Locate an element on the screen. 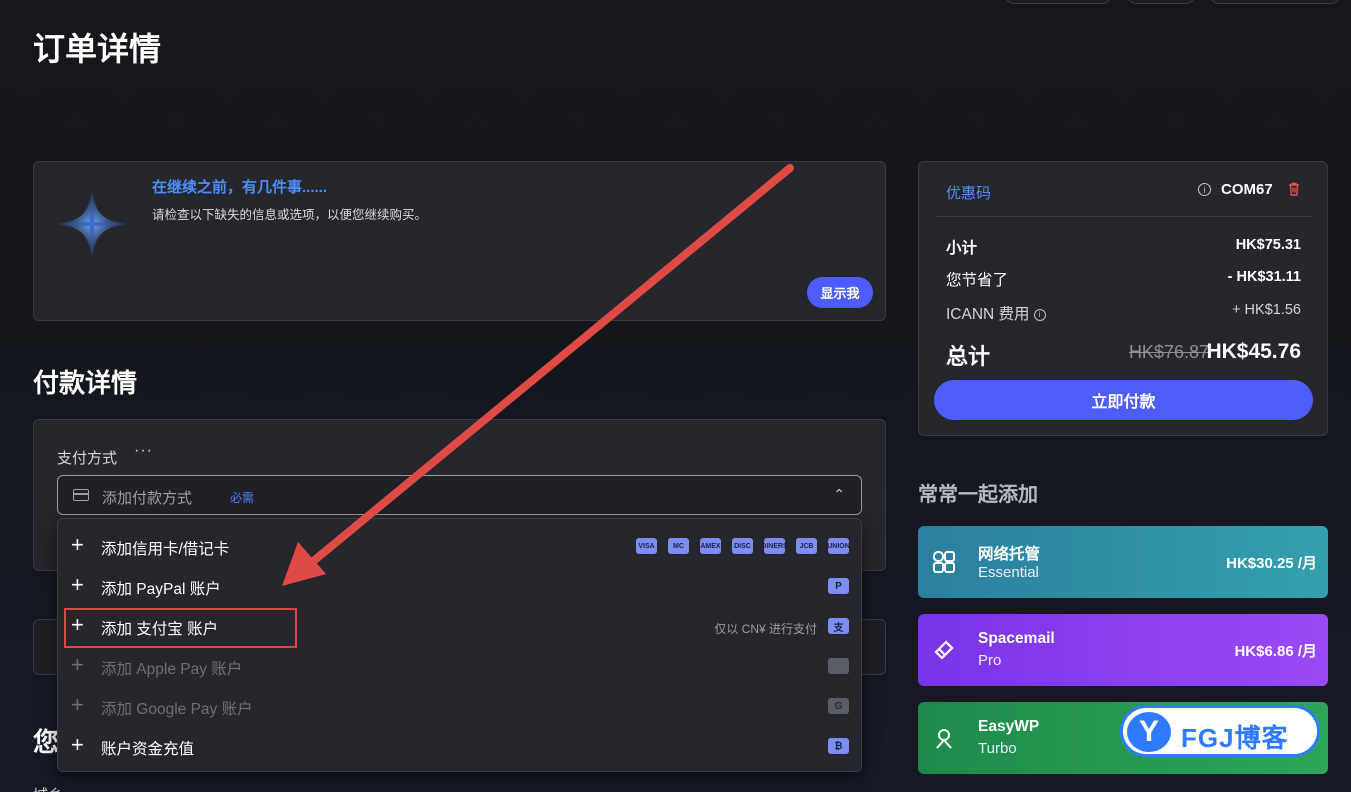  option-google-pay: + 添加 Google Pay 账户 G is located at coordinates (459, 707).